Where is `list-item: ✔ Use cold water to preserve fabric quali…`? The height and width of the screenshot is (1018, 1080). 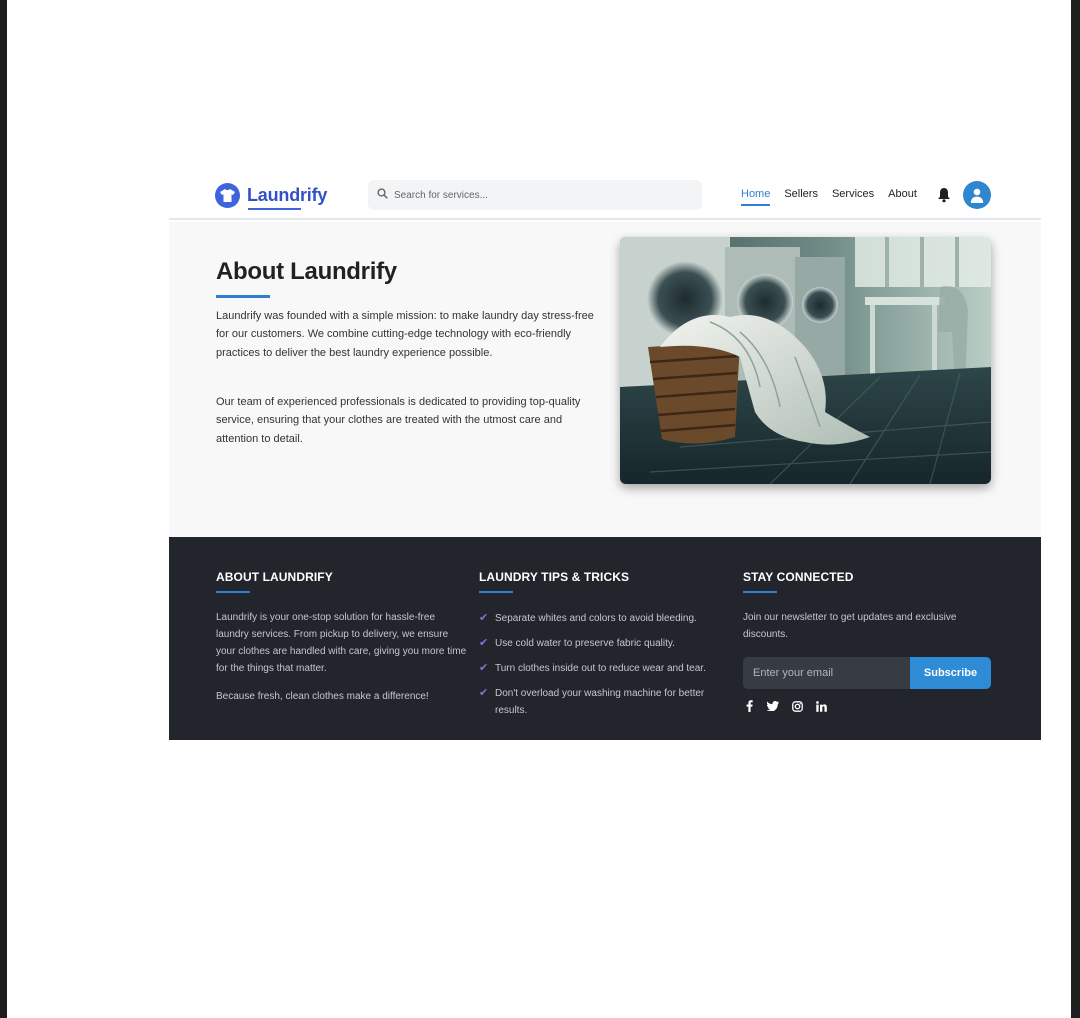
list-item: ✔ Use cold water to preserve fabric quali… is located at coordinates (604, 643).